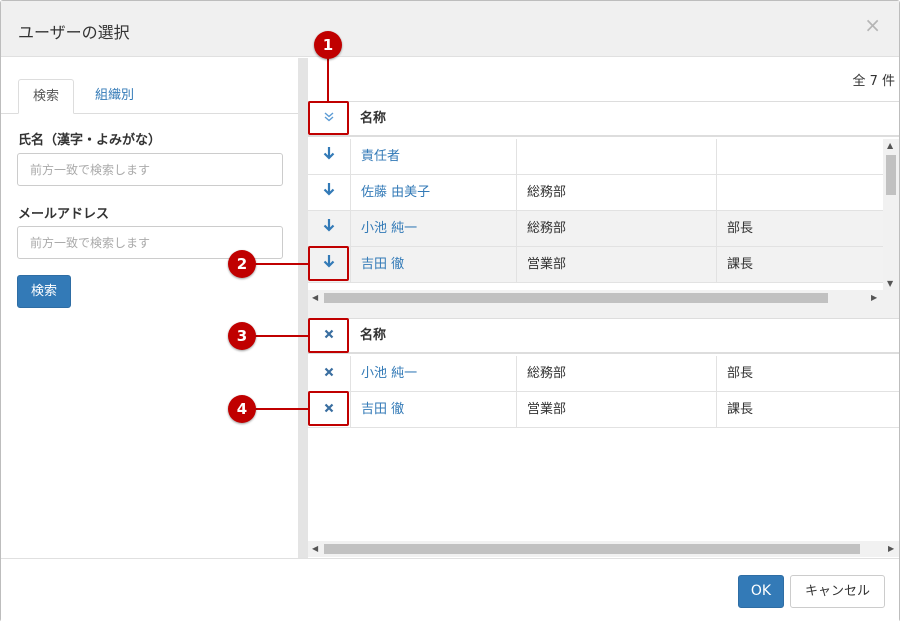  Describe the element at coordinates (872, 25) in the screenshot. I see `close-icon: ×` at that location.